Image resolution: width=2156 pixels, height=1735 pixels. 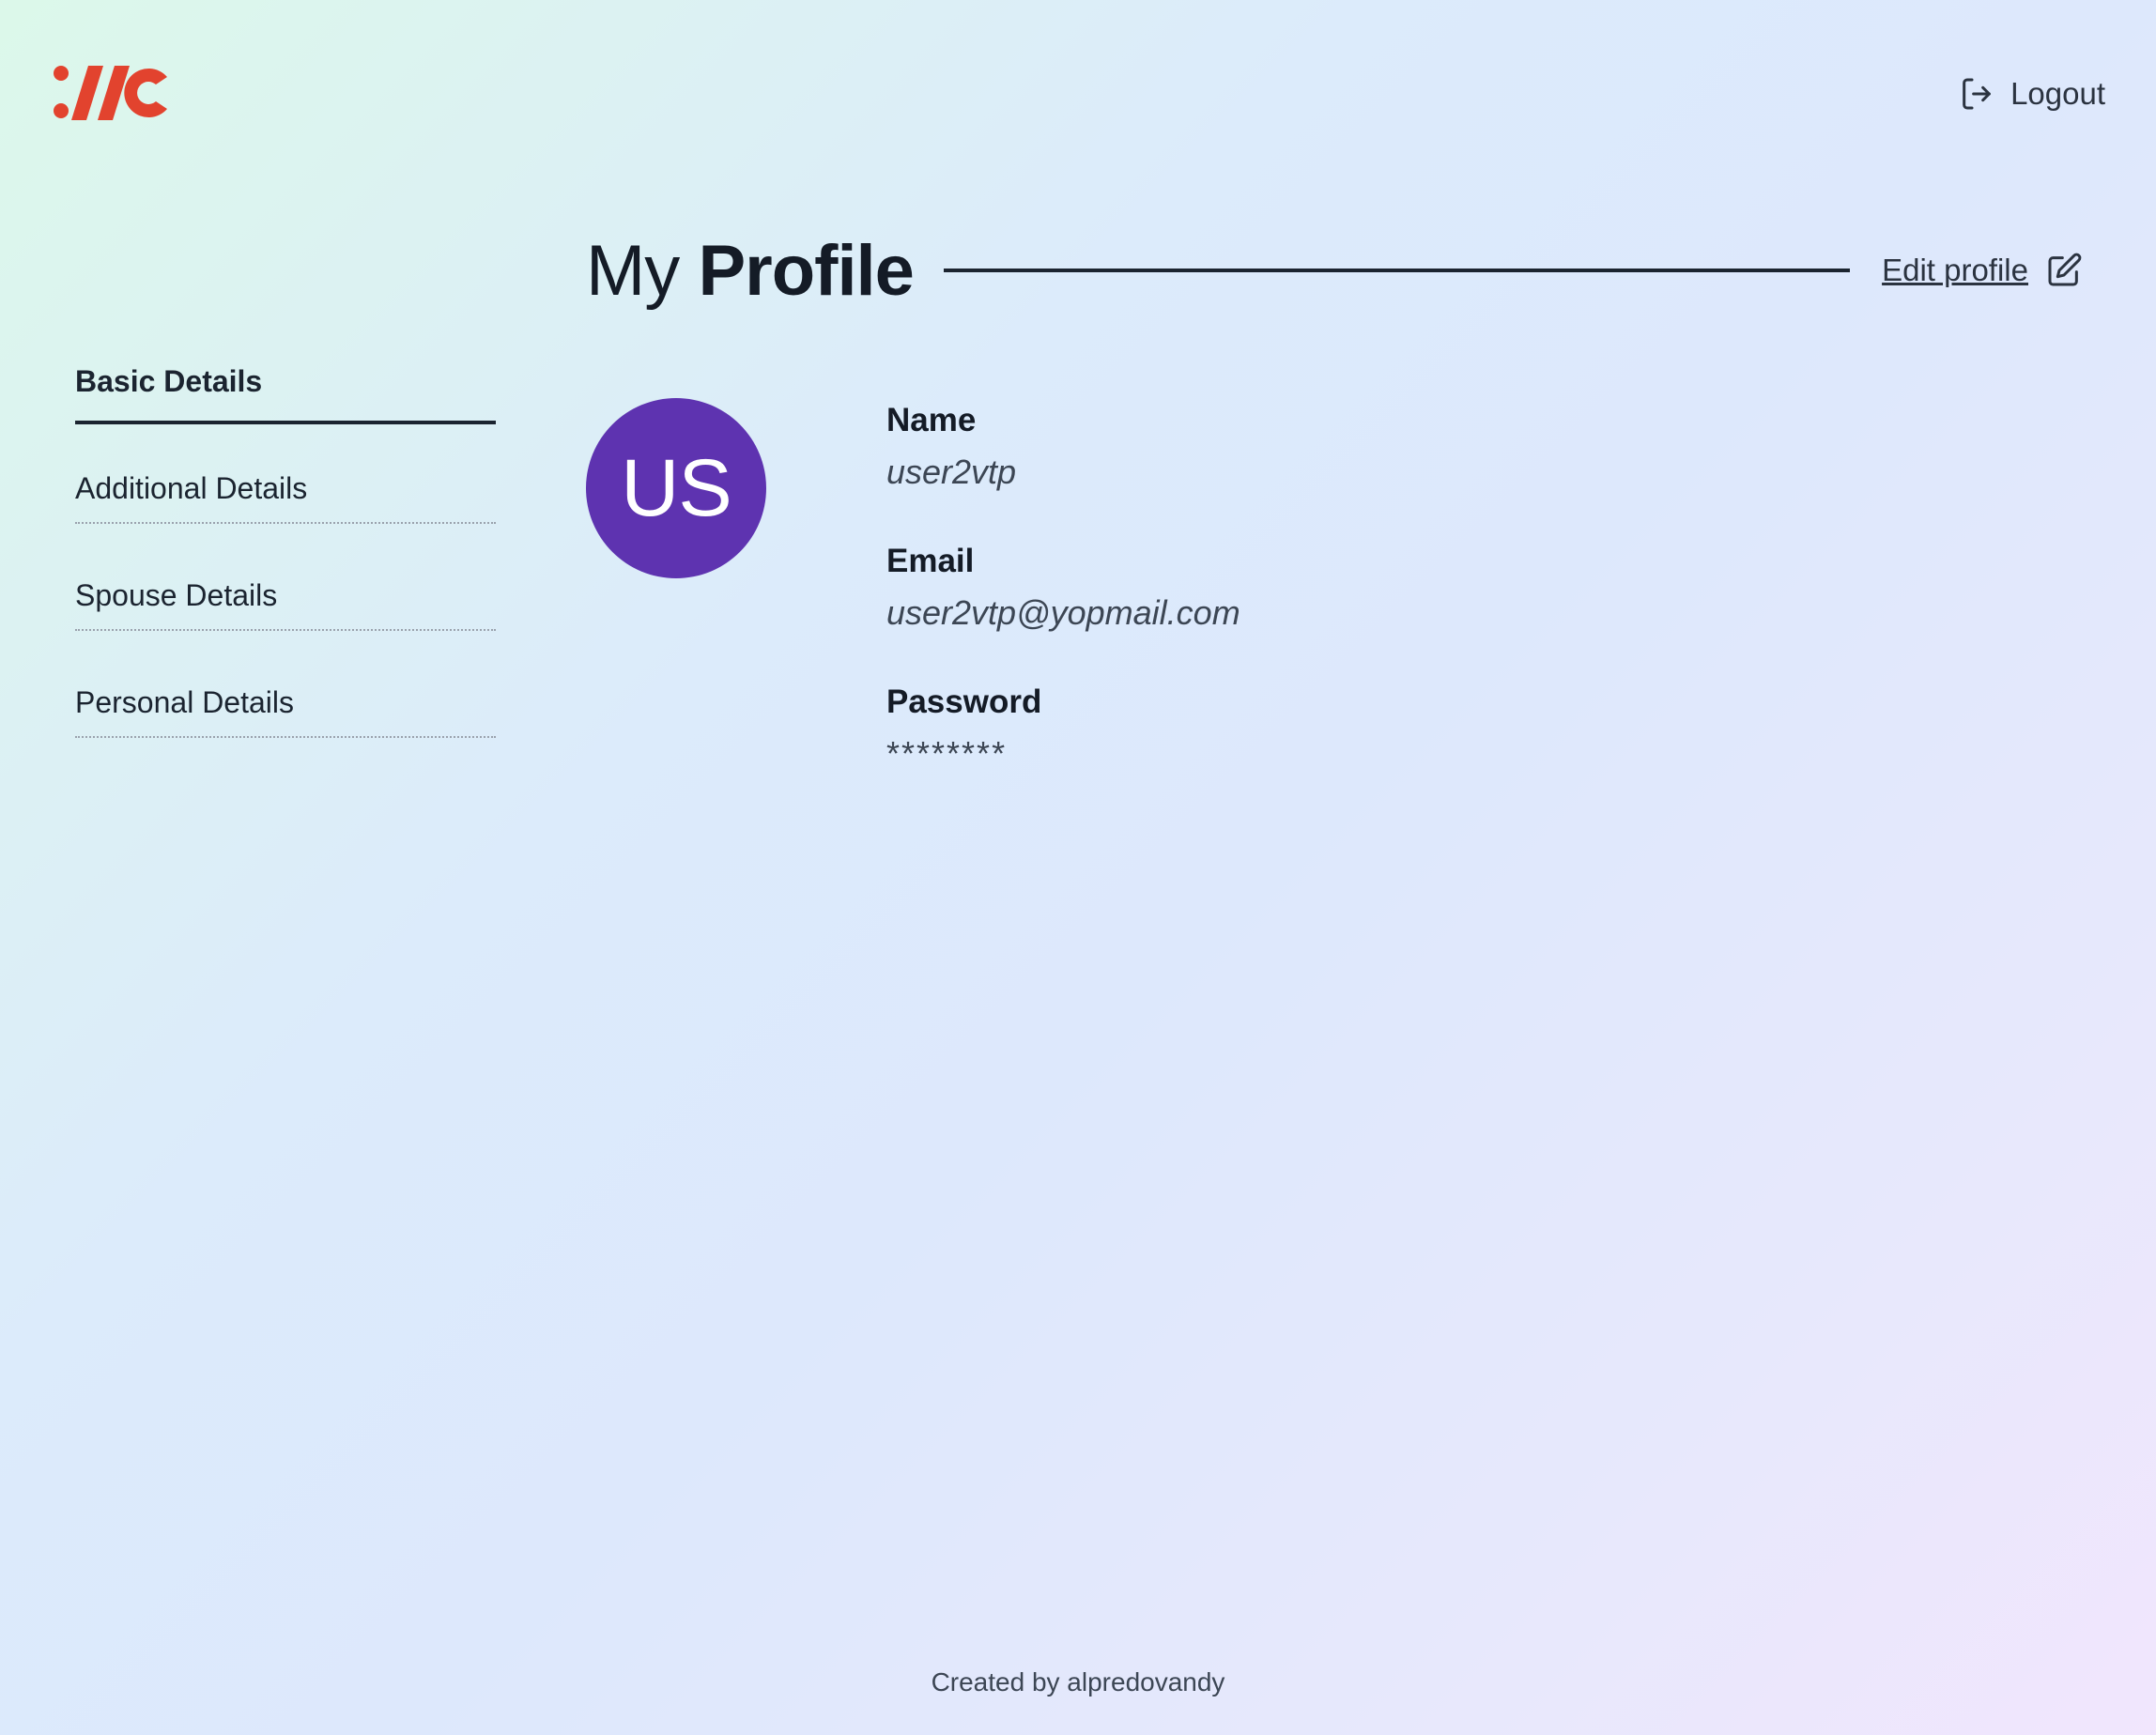 What do you see at coordinates (806, 270) in the screenshot?
I see `page-title-bold: Profile` at bounding box center [806, 270].